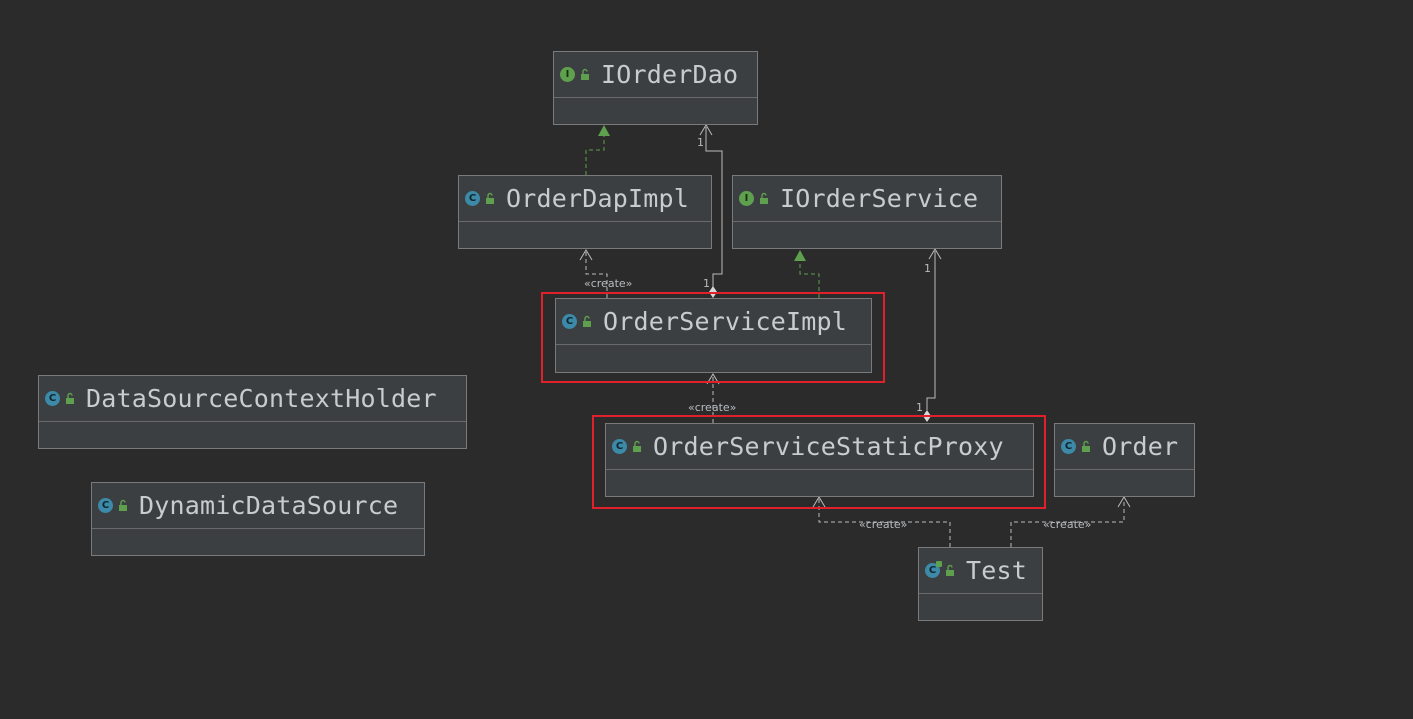 Image resolution: width=1413 pixels, height=719 pixels. I want to click on node-orderserviceimpl: C OrderServiceImpl, so click(713, 335).